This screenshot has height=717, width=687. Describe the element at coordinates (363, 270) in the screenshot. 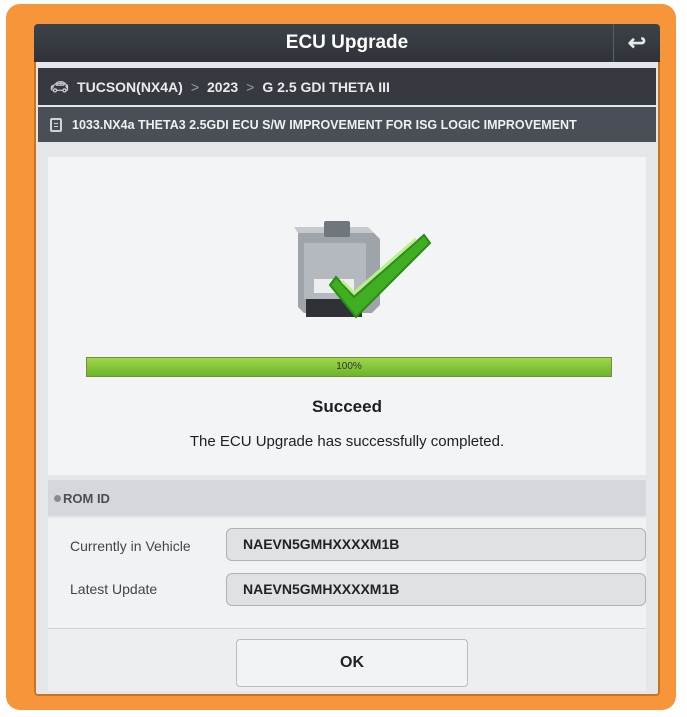

I see `ecu-checkmark-icon` at that location.